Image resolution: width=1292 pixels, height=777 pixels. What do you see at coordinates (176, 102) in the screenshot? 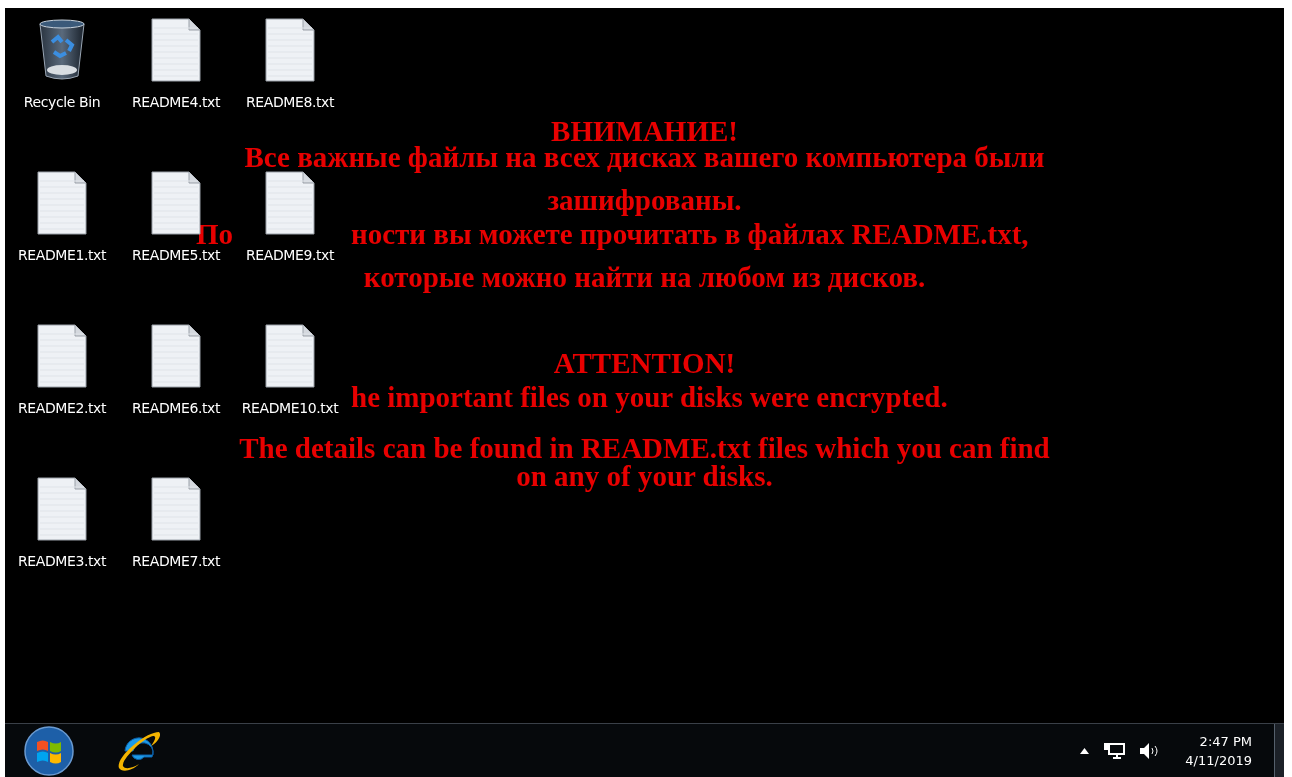
I see `desktop-icon-label: README4.txt` at bounding box center [176, 102].